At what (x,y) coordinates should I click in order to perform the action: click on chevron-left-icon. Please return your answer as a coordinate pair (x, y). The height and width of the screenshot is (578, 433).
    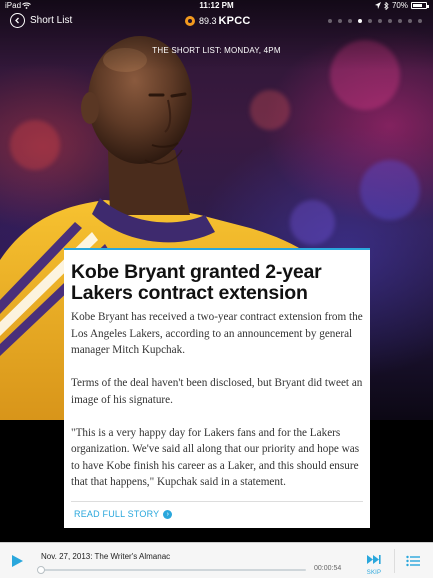
    Looking at the image, I should click on (17, 20).